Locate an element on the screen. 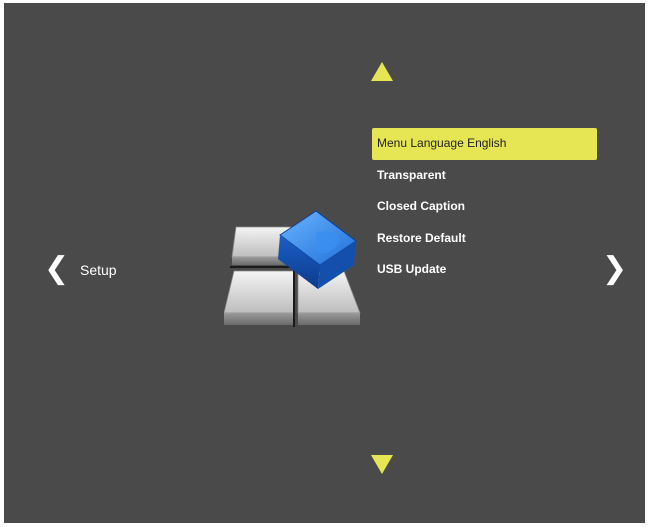 The width and height of the screenshot is (649, 527). menu-item-closed-caption: Closed Caption is located at coordinates (484, 207).